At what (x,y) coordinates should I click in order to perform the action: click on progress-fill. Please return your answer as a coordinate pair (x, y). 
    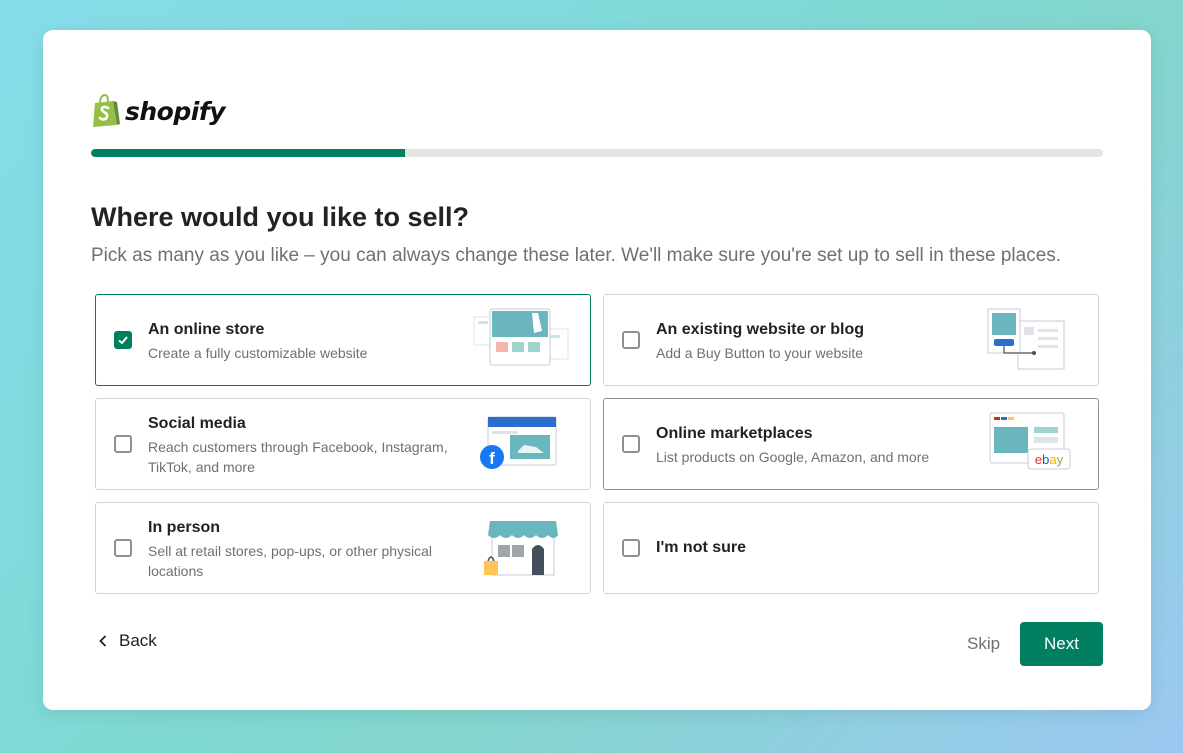
    Looking at the image, I should click on (248, 153).